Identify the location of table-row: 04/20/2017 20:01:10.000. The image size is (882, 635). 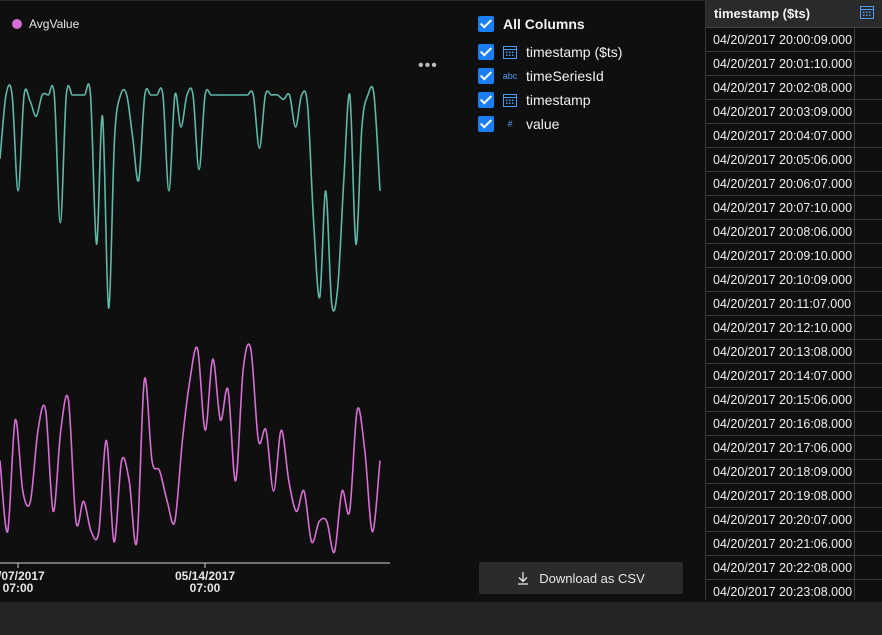
(794, 64).